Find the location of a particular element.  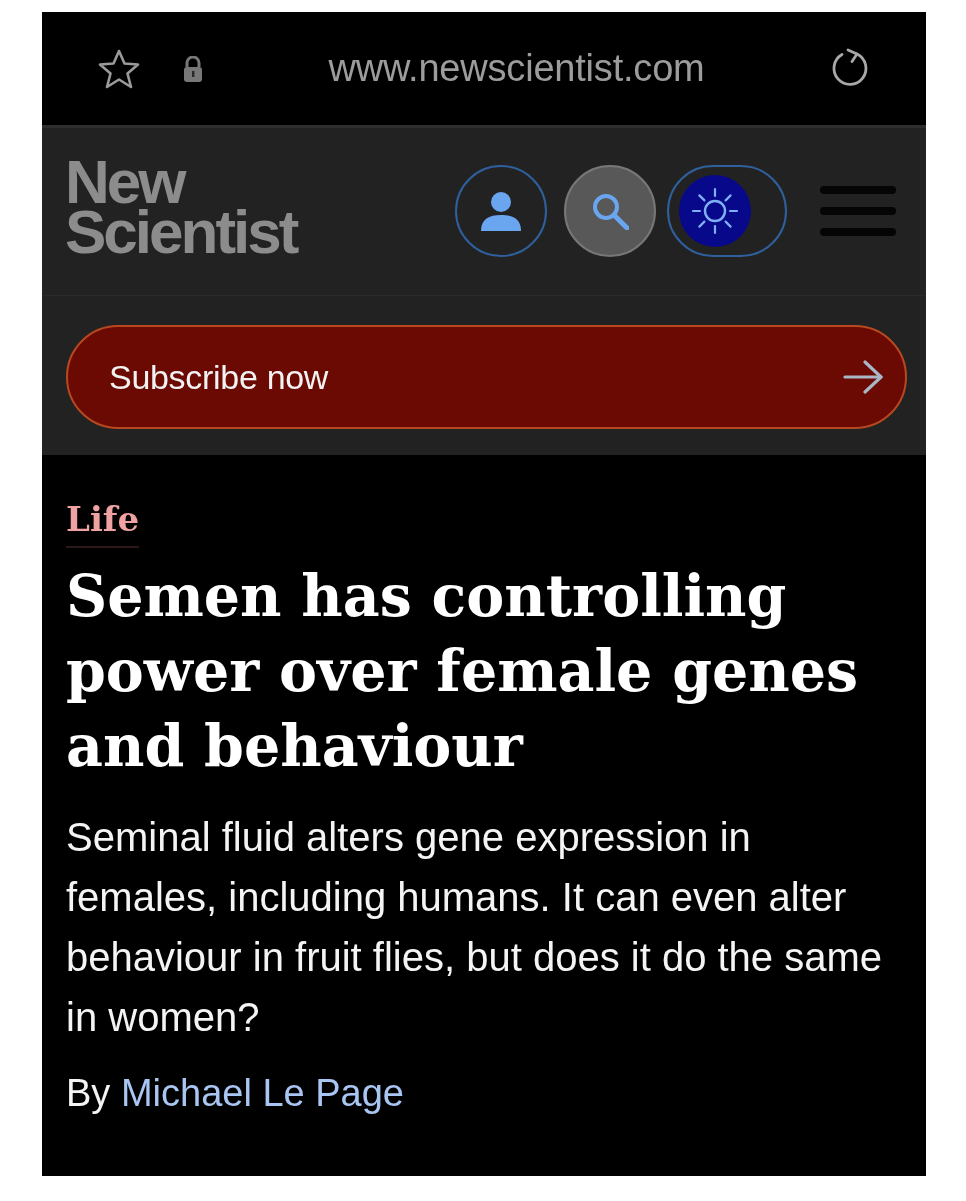

site-logo: New Scientist is located at coordinates (181, 206).